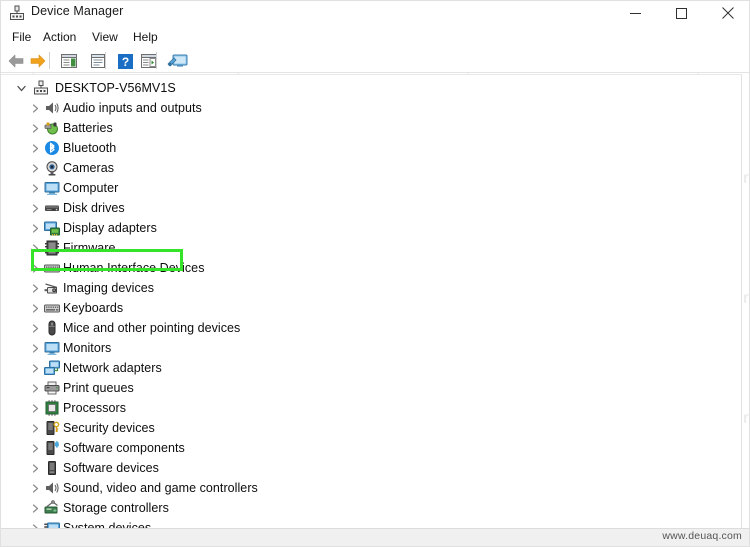 The height and width of the screenshot is (547, 750). Describe the element at coordinates (371, 448) in the screenshot. I see `tree-item-software-components: Software components` at that location.